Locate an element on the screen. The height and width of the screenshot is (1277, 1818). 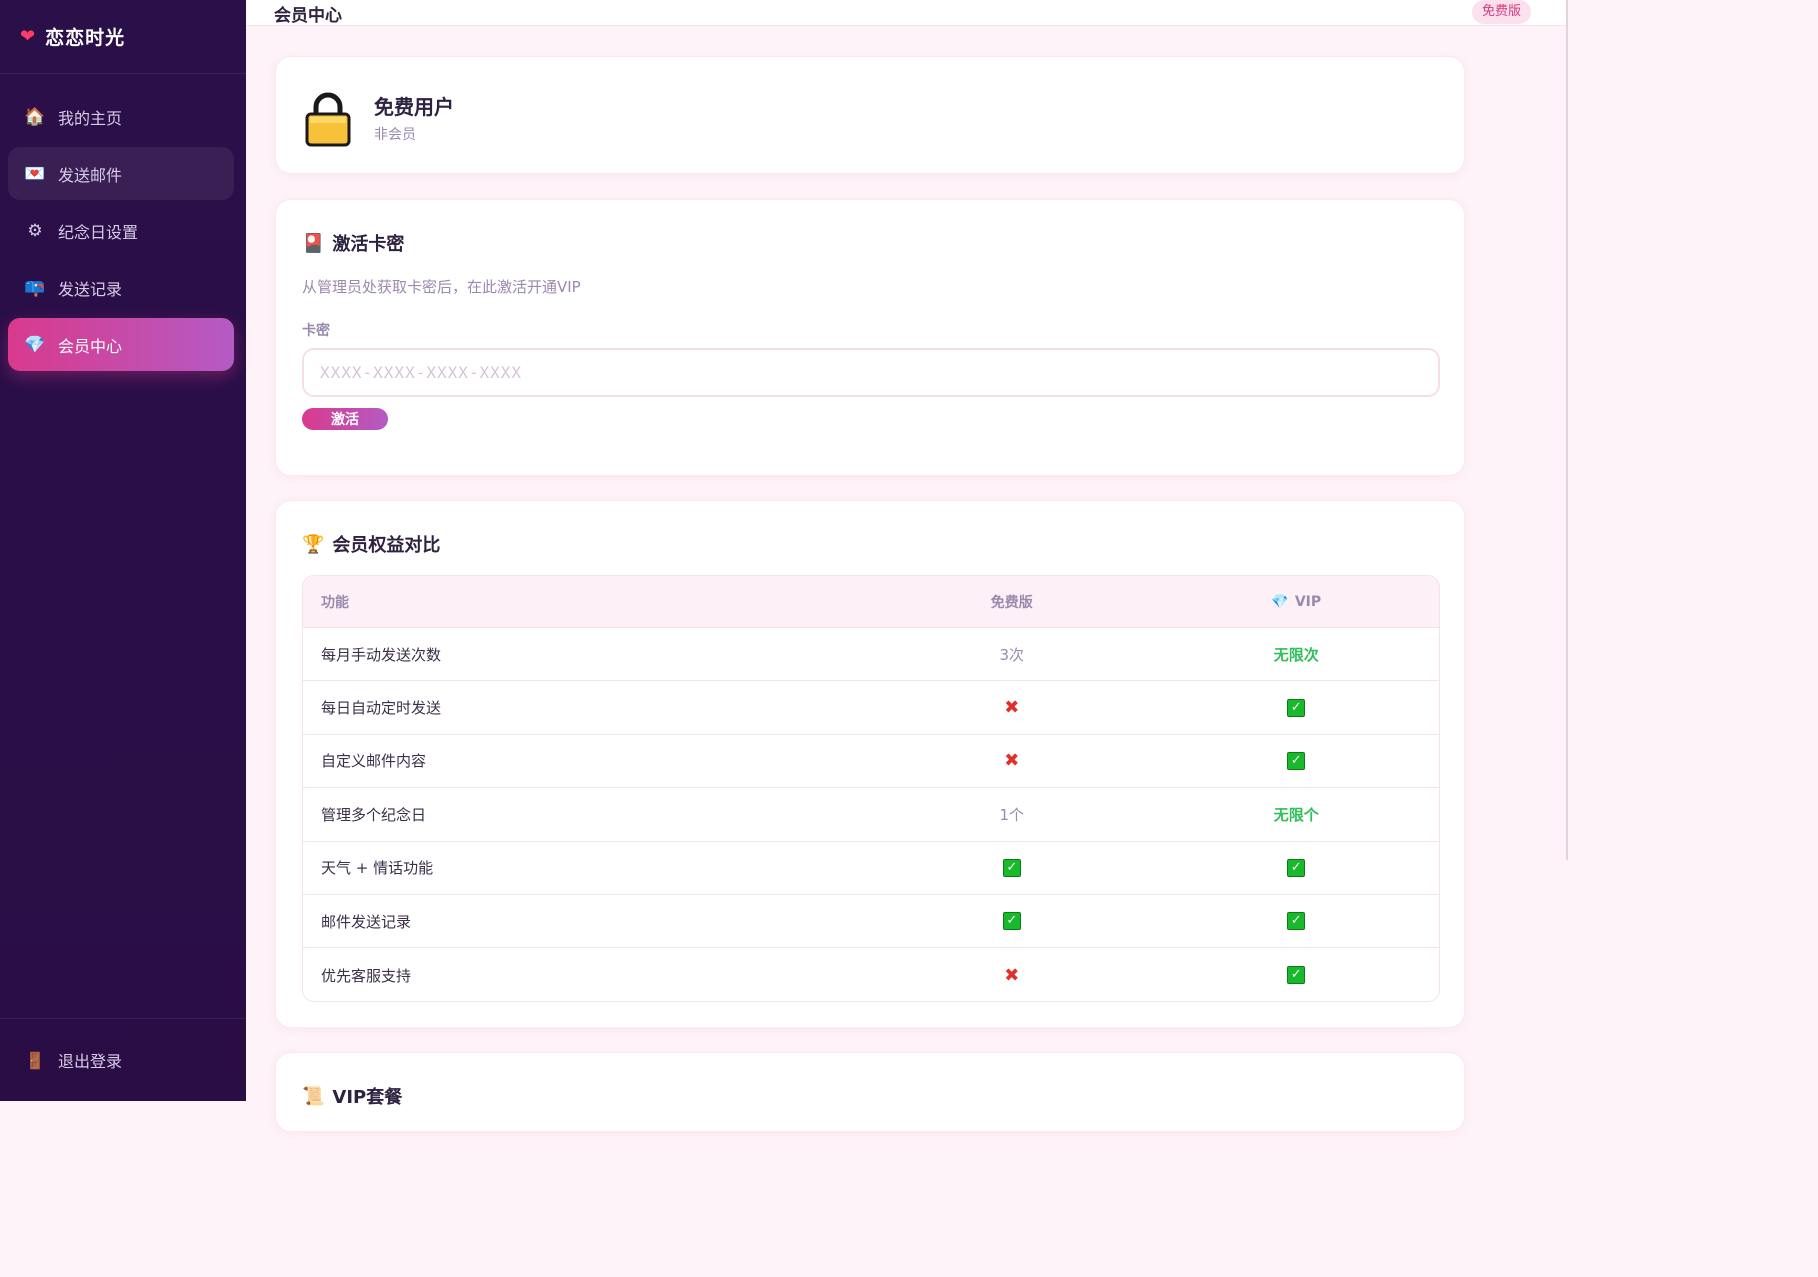
table-header: 功能 免费版 💎 VIP is located at coordinates (871, 602).